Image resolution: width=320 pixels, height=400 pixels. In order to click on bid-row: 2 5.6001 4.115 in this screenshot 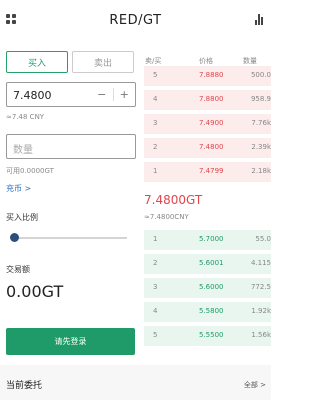, I will do `click(207, 264)`.